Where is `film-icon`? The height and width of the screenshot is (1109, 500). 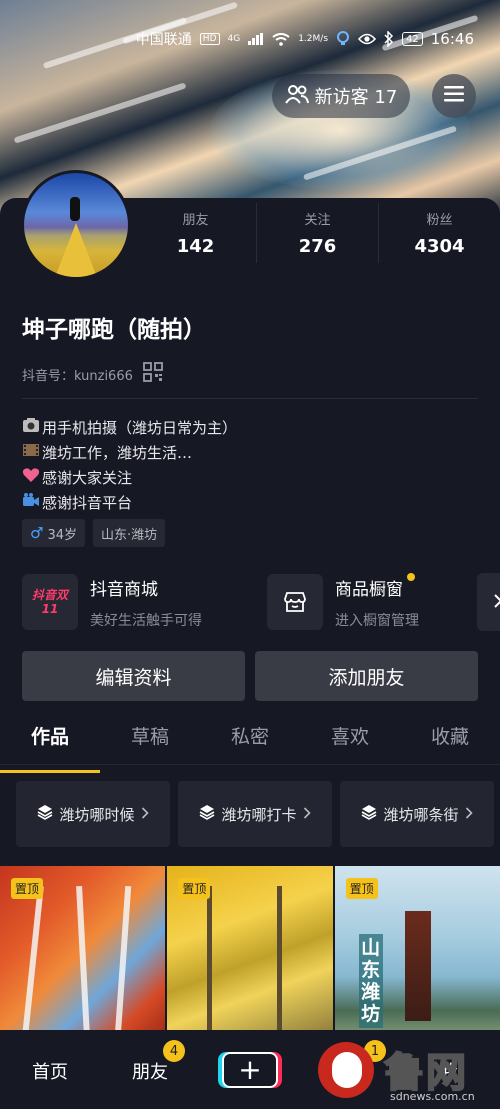
film-icon is located at coordinates (31, 453).